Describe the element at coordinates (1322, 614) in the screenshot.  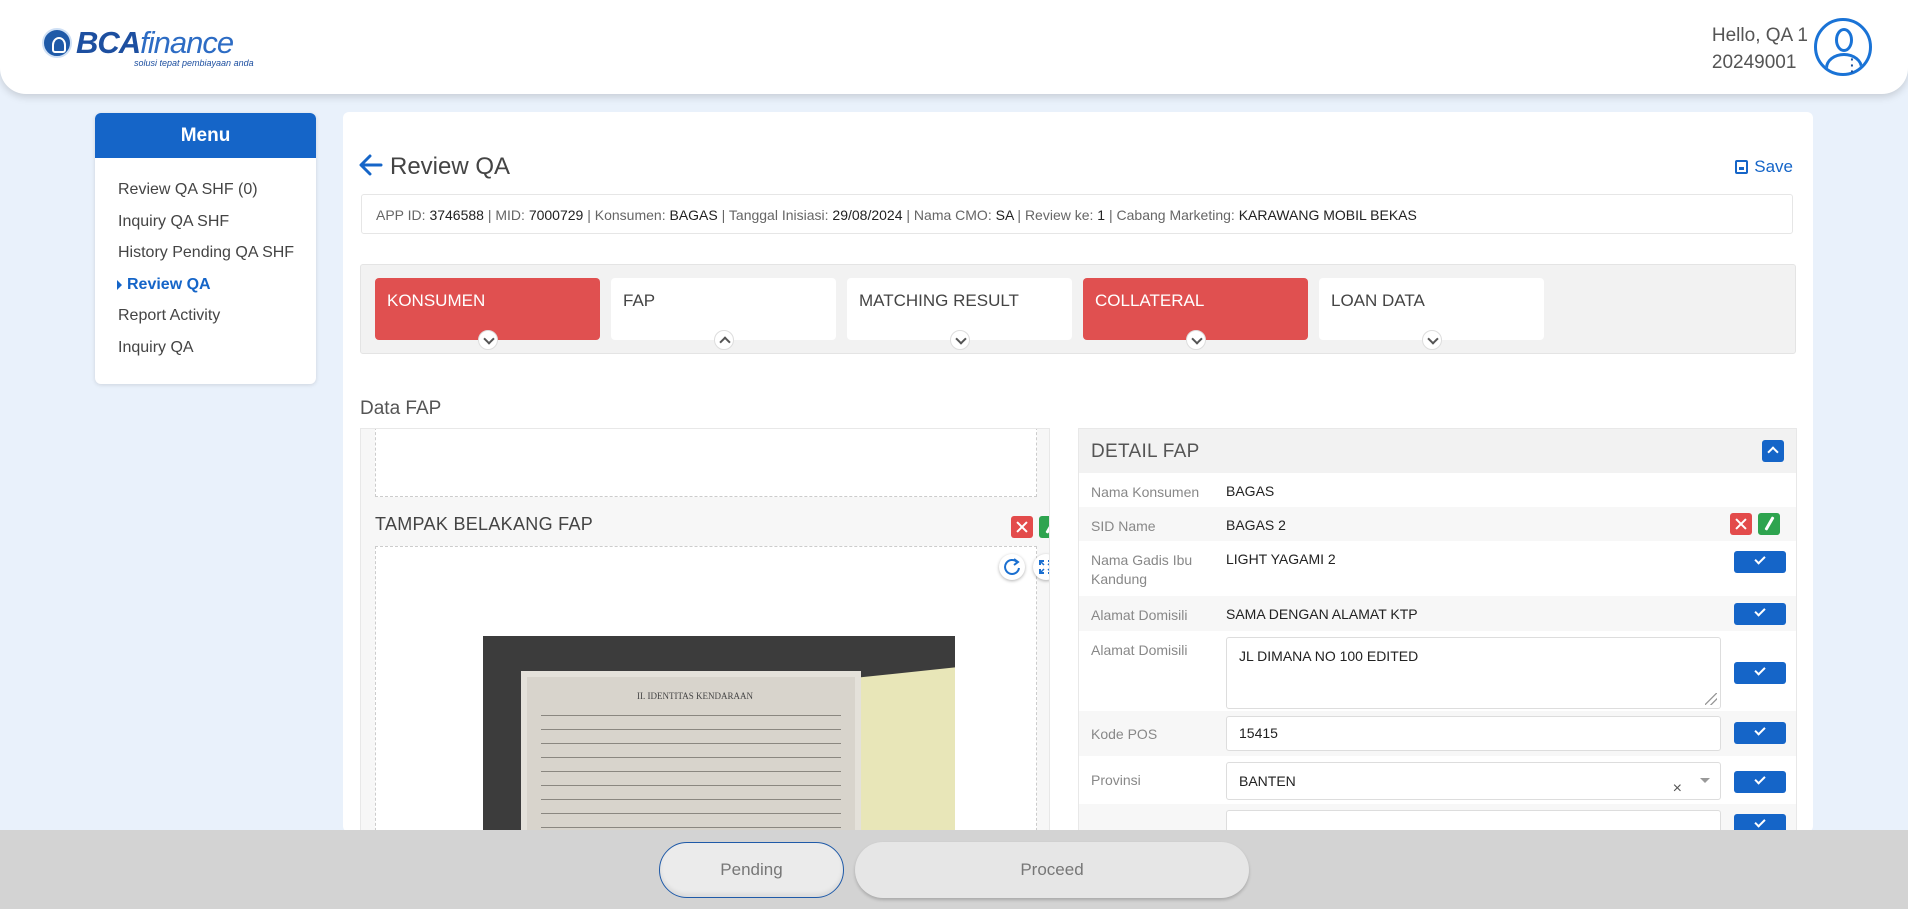
I see `alamat-domisili-value: SAMA DENGAN ALAMAT KTP` at that location.